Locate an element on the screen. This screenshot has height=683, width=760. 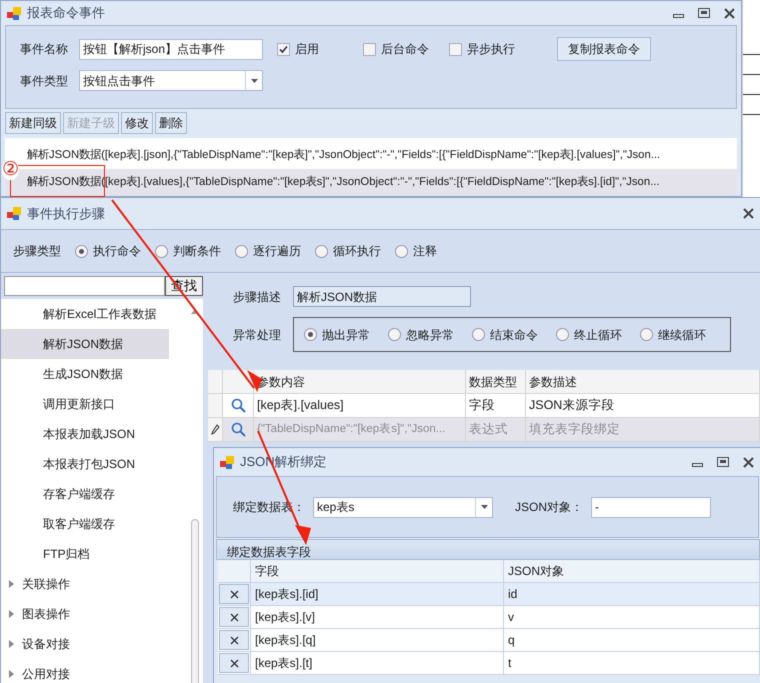
table-cell: [kep表s].[v] is located at coordinates (377, 617).